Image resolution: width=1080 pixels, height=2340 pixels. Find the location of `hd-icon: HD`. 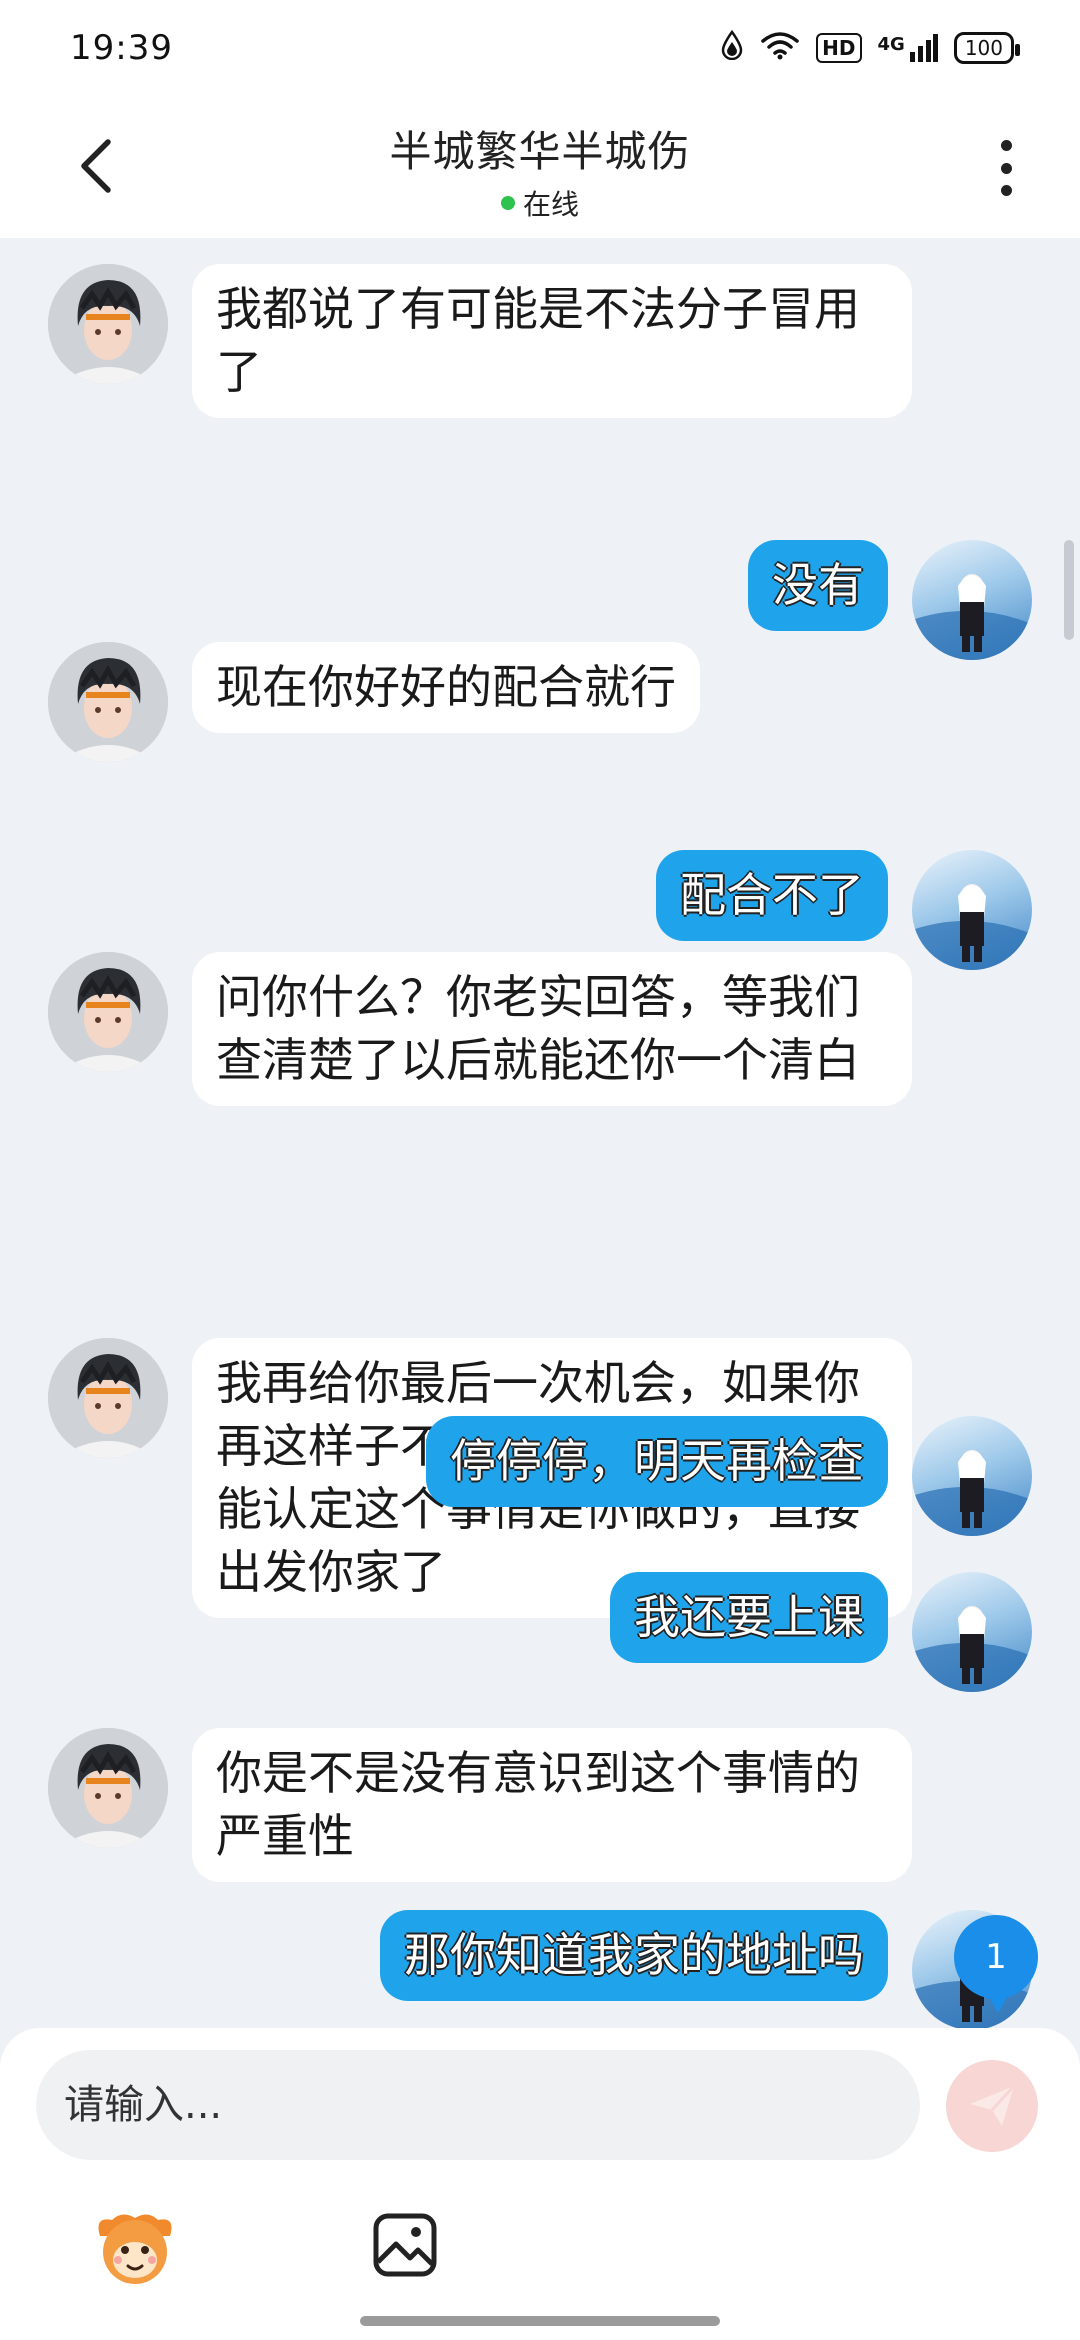

hd-icon: HD is located at coordinates (839, 48).